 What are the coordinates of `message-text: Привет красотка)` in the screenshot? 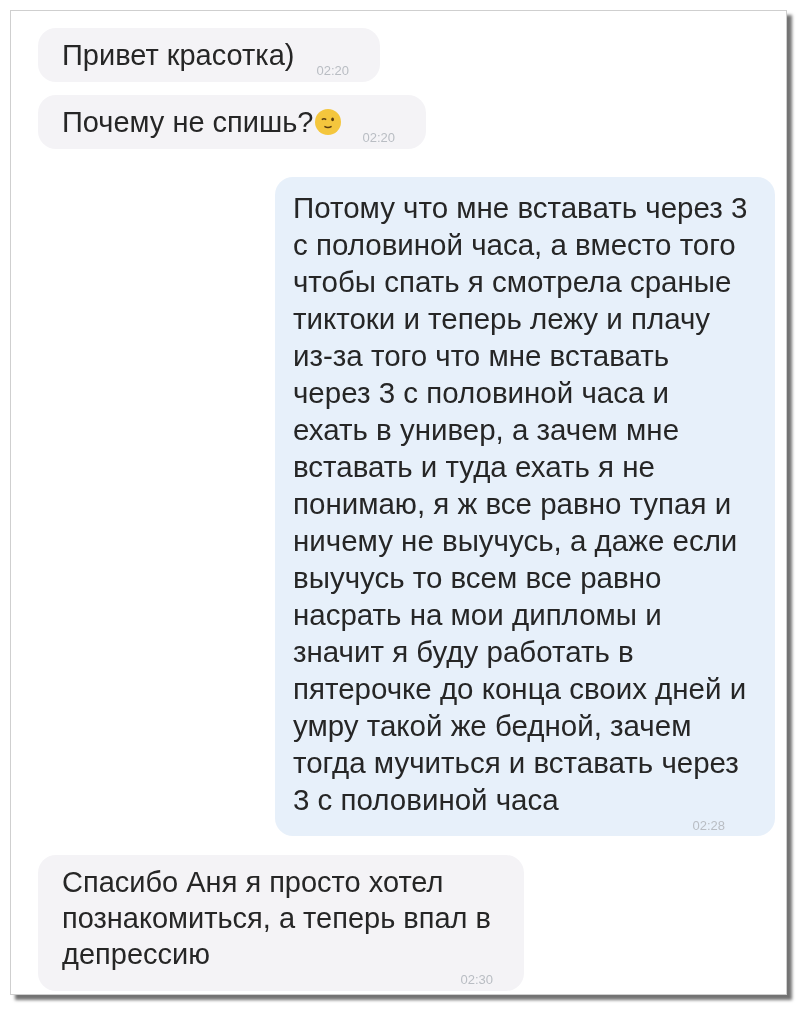 It's located at (178, 55).